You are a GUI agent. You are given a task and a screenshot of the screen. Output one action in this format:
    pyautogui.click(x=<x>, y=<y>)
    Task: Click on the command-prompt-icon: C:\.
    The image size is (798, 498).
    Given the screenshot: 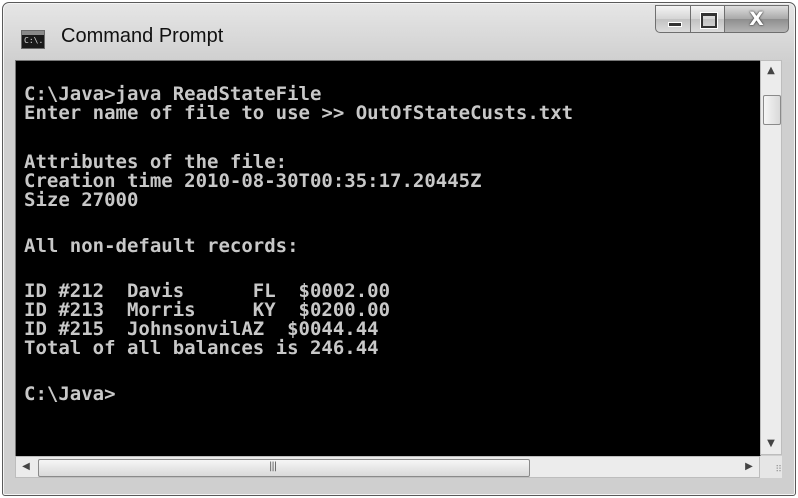 What is the action you would take?
    pyautogui.click(x=33, y=39)
    